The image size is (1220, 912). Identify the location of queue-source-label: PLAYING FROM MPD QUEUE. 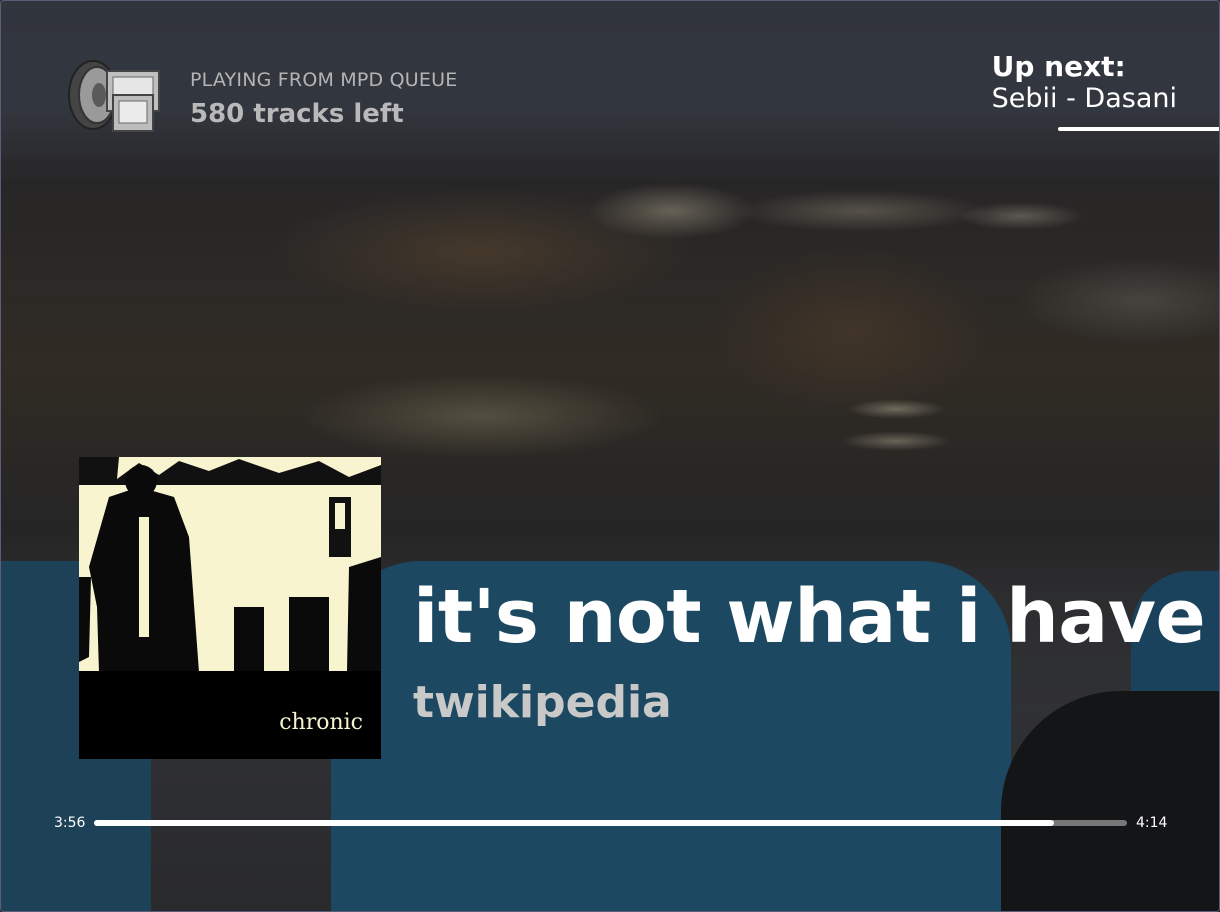
(324, 80).